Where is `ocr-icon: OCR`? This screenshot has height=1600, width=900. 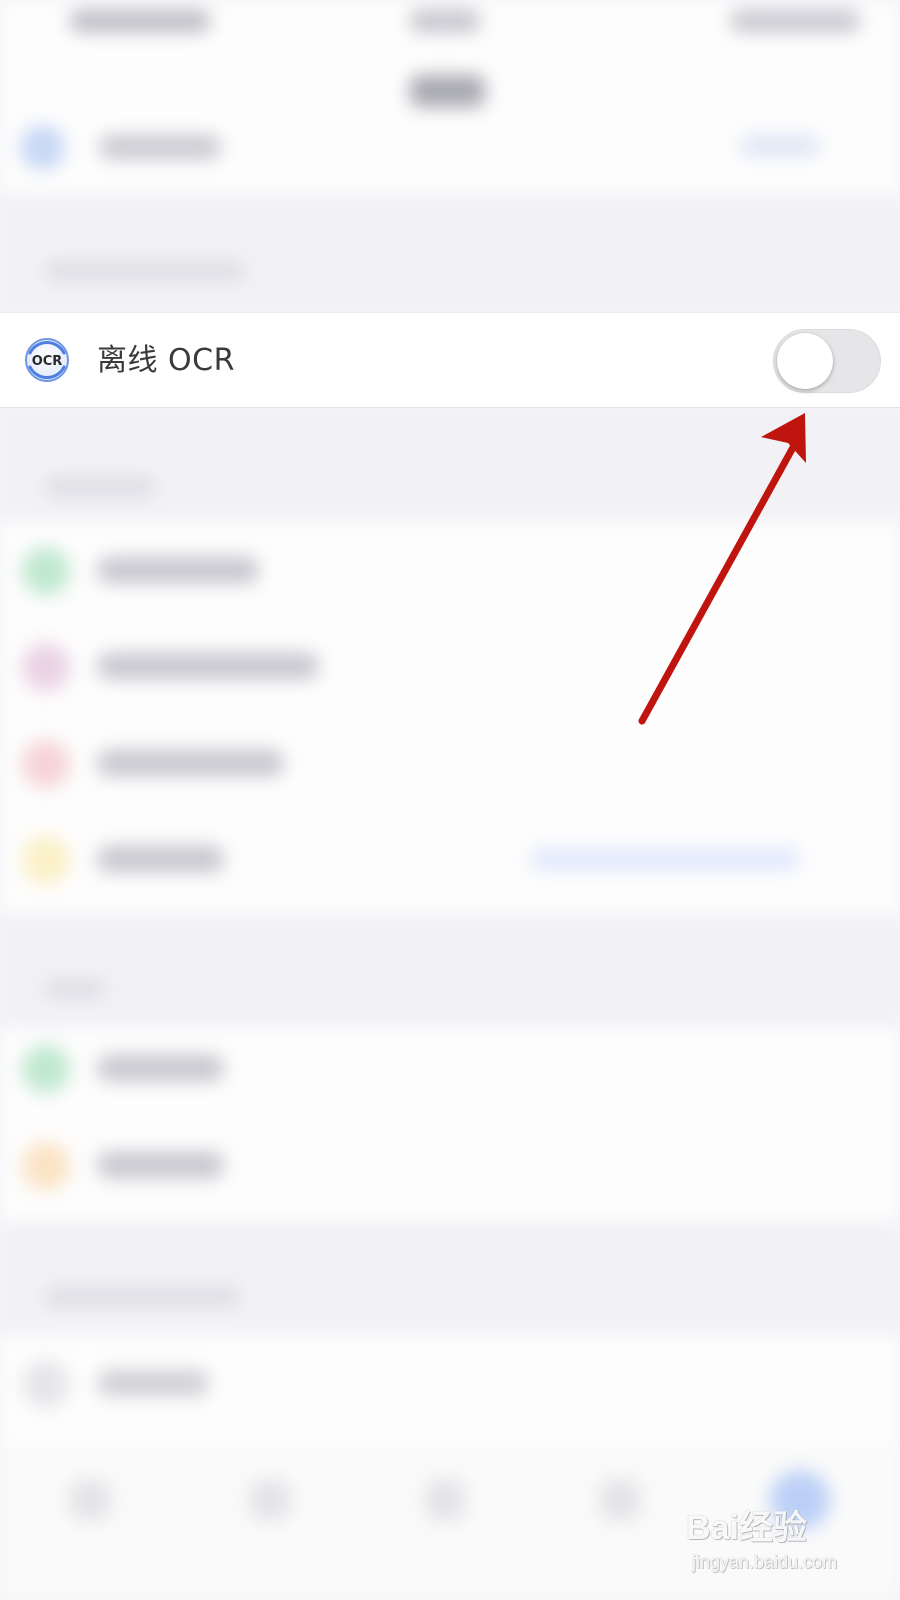
ocr-icon: OCR is located at coordinates (47, 360).